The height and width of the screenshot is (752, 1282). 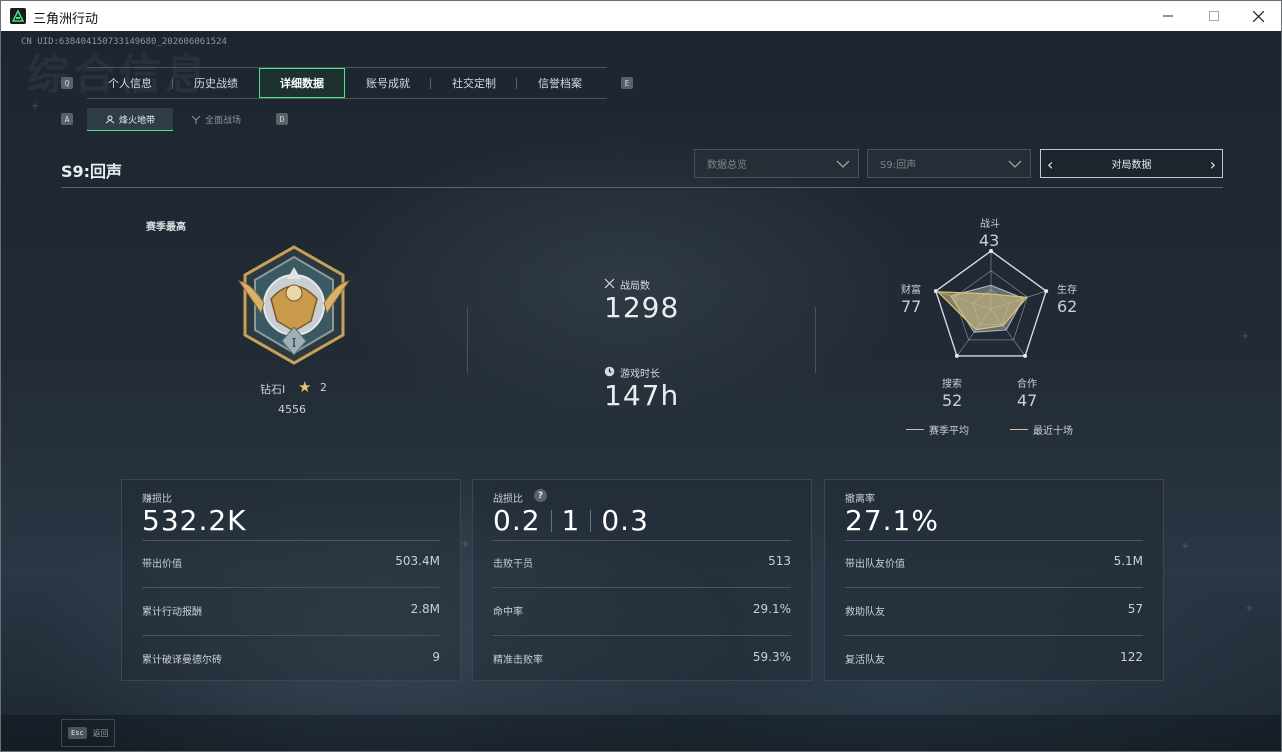 What do you see at coordinates (194, 520) in the screenshot?
I see `profit-value: 532.2K` at bounding box center [194, 520].